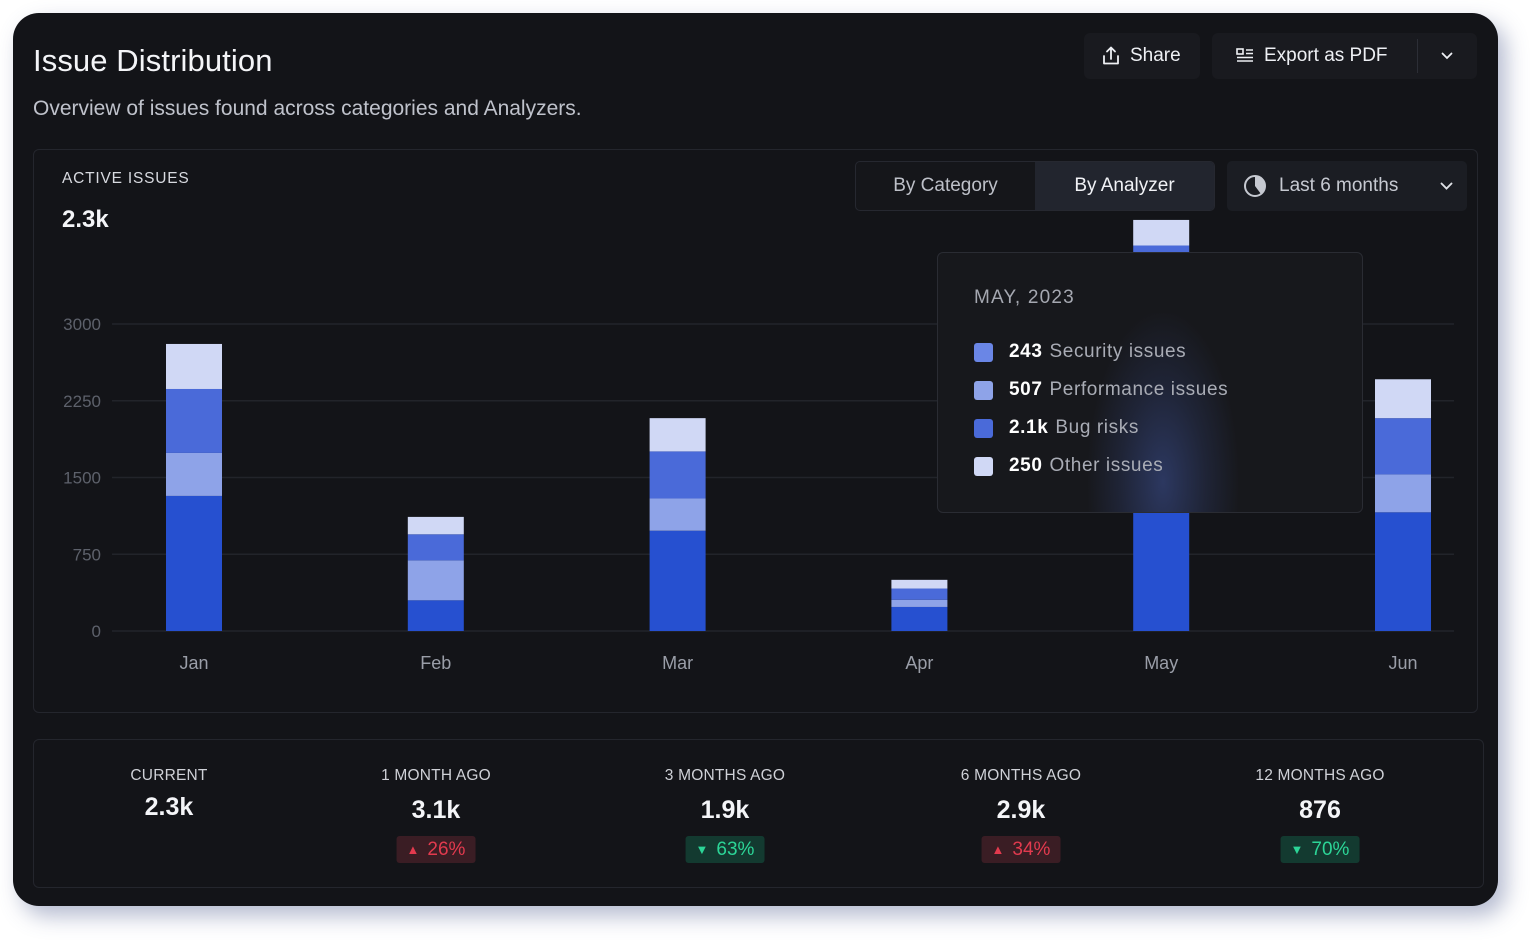  What do you see at coordinates (725, 810) in the screenshot?
I see `stat-value: 1.9k` at bounding box center [725, 810].